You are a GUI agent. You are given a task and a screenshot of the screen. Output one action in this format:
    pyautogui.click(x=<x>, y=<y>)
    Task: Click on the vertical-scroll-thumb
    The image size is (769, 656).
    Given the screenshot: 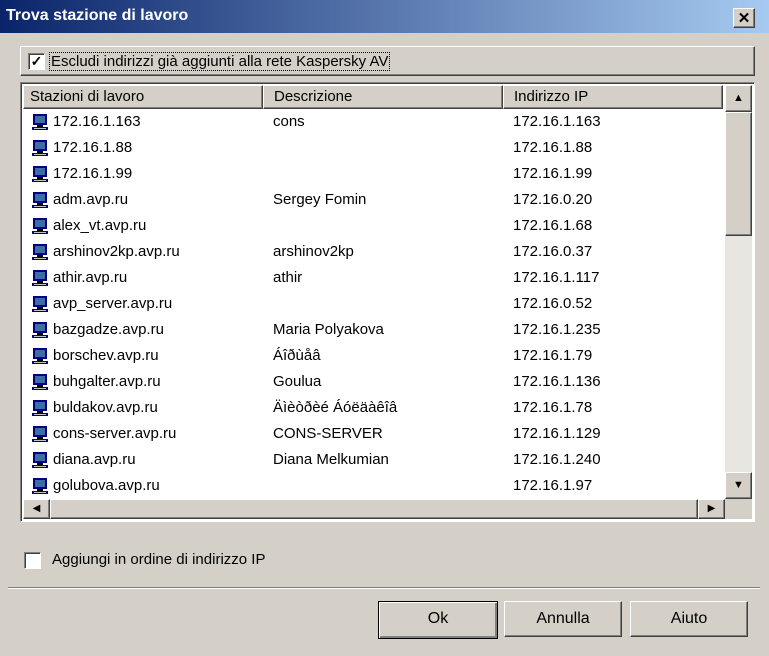 What is the action you would take?
    pyautogui.click(x=738, y=174)
    